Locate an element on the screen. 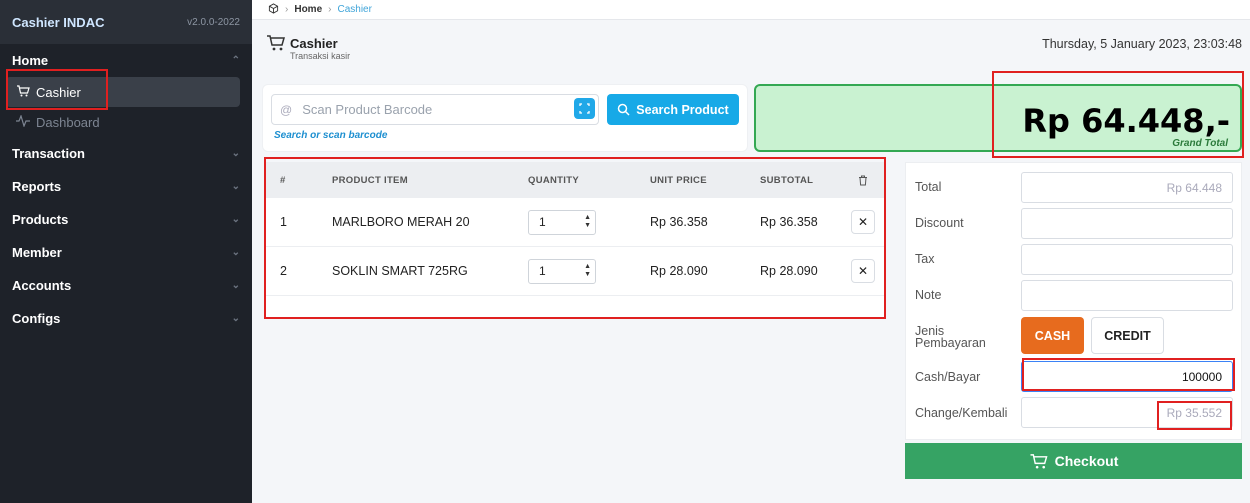 This screenshot has width=1250, height=503. search-product-button: Search Product is located at coordinates (673, 109).